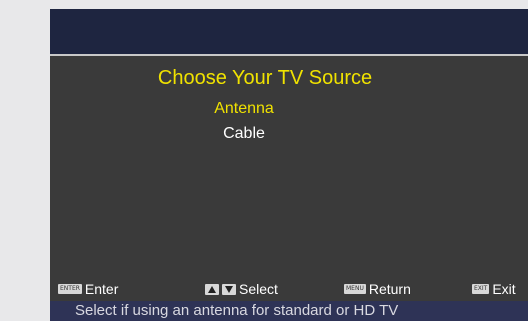 The image size is (528, 321). Describe the element at coordinates (70, 289) in the screenshot. I see `enter-key-icon: ENTER` at that location.